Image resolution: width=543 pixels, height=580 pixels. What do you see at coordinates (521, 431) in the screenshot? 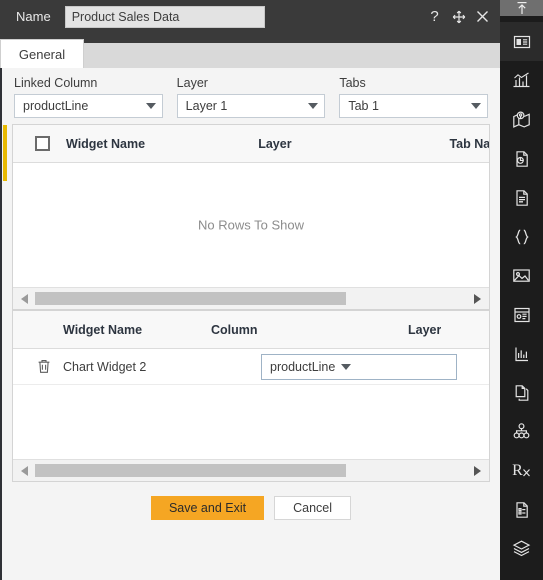
I see `hierarchy-icon` at bounding box center [521, 431].